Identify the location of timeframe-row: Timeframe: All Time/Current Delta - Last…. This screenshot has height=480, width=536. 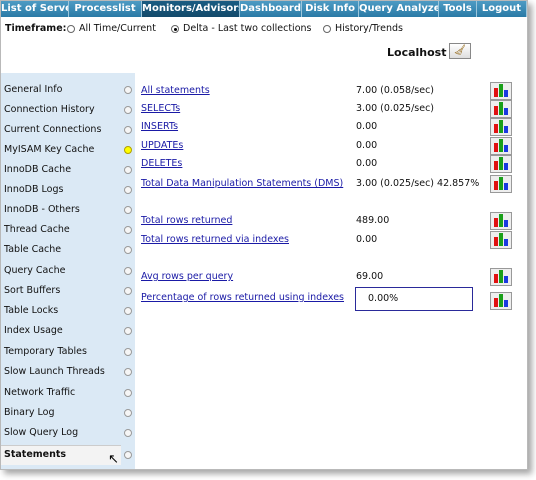
(264, 29).